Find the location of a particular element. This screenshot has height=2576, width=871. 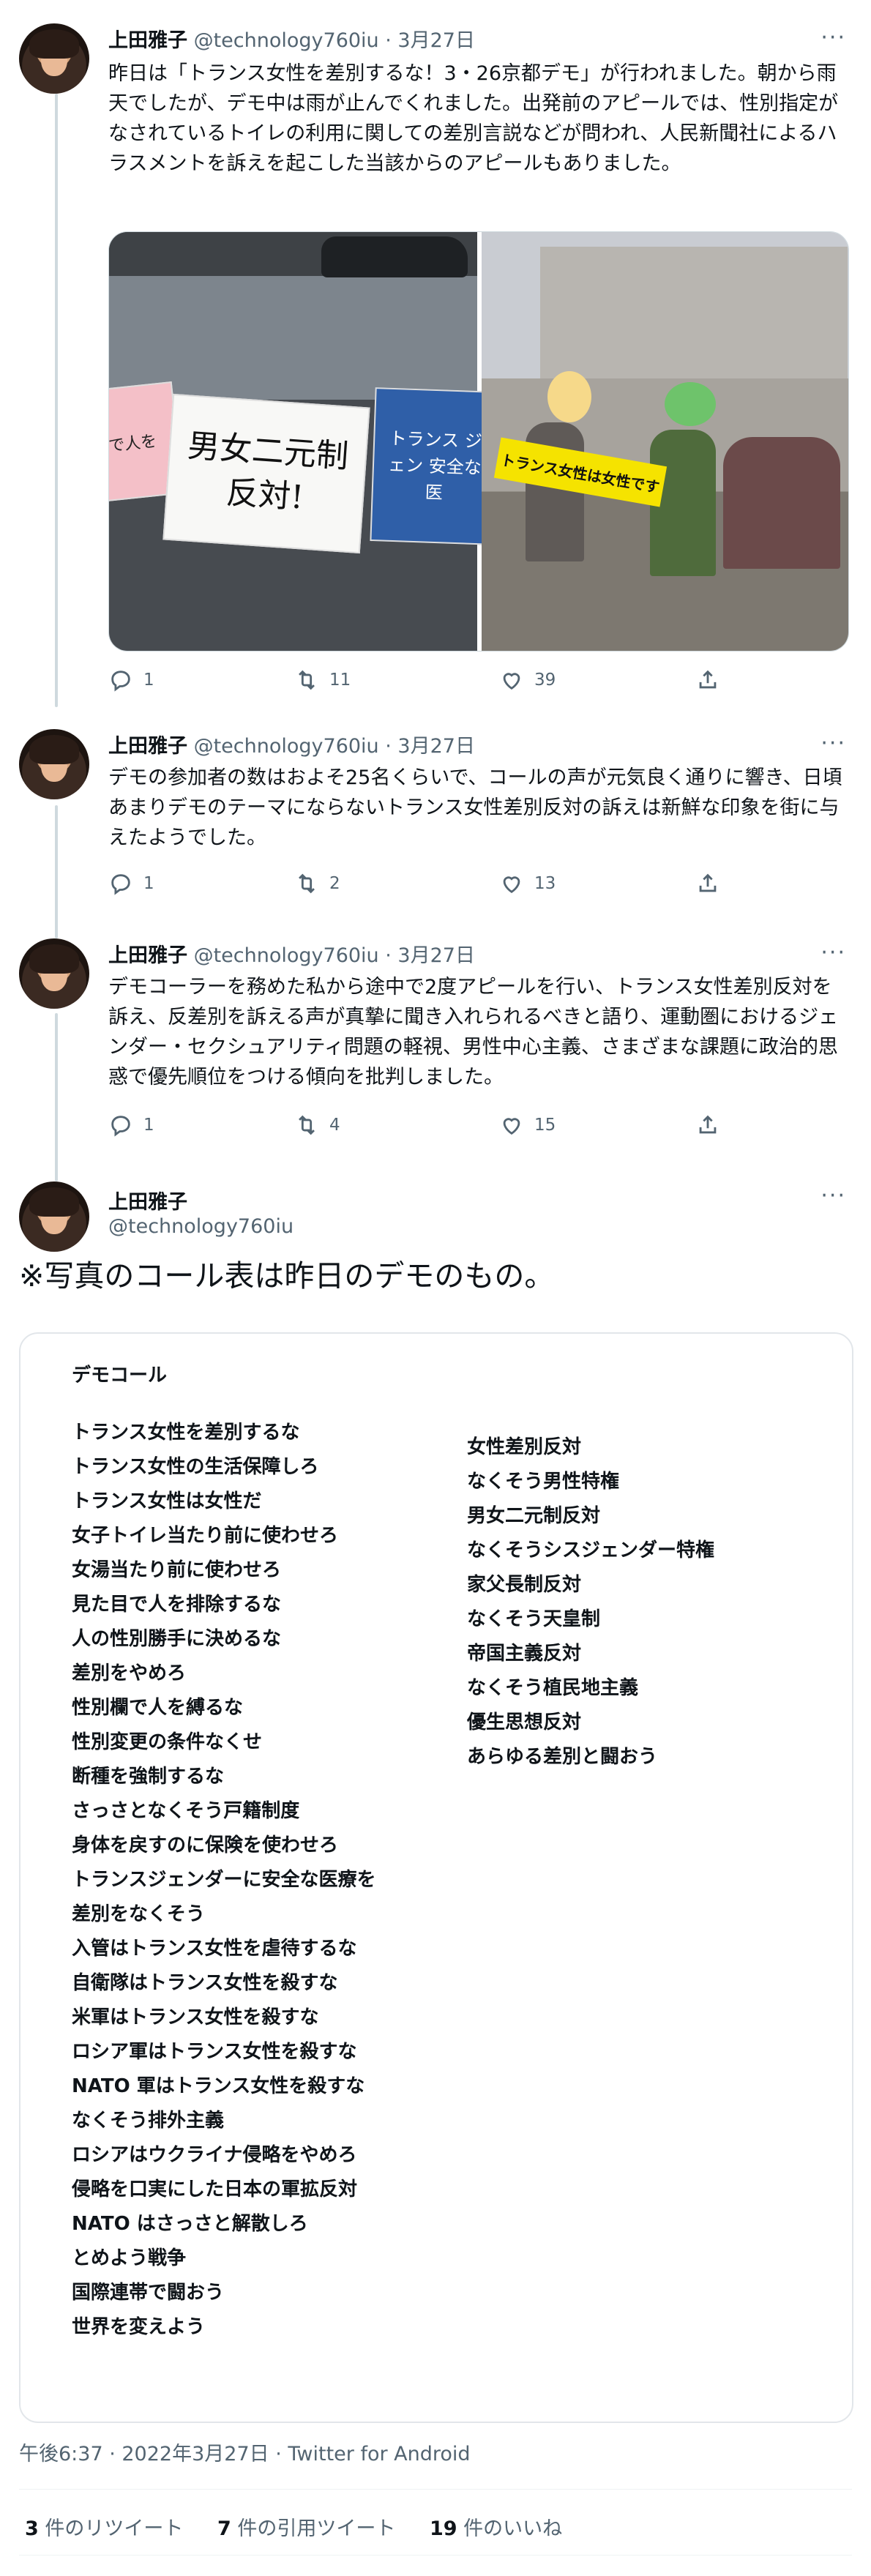

call-line: トランスジェンダーに安全な医療を is located at coordinates (224, 1880).